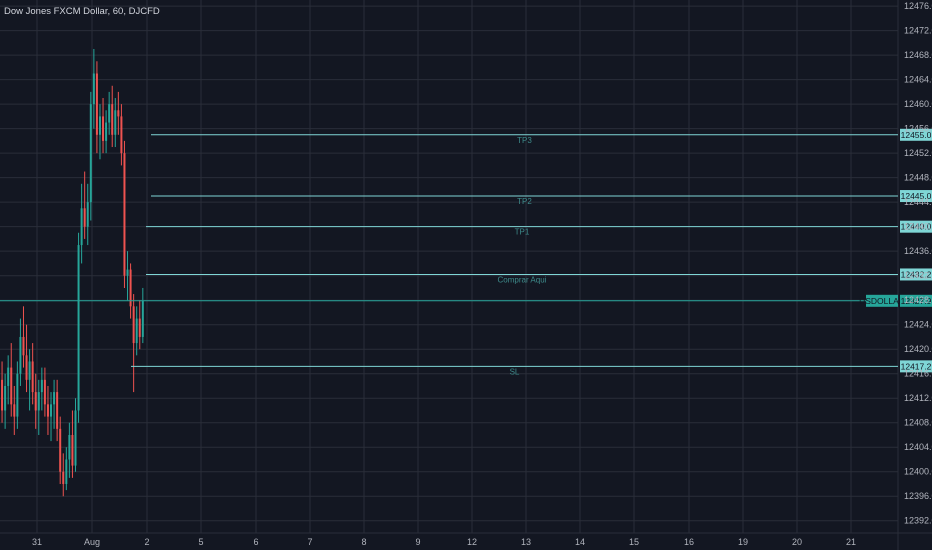 This screenshot has width=932, height=550. Describe the element at coordinates (918, 300) in the screenshot. I see `y-tick-label: 12428.0` at that location.